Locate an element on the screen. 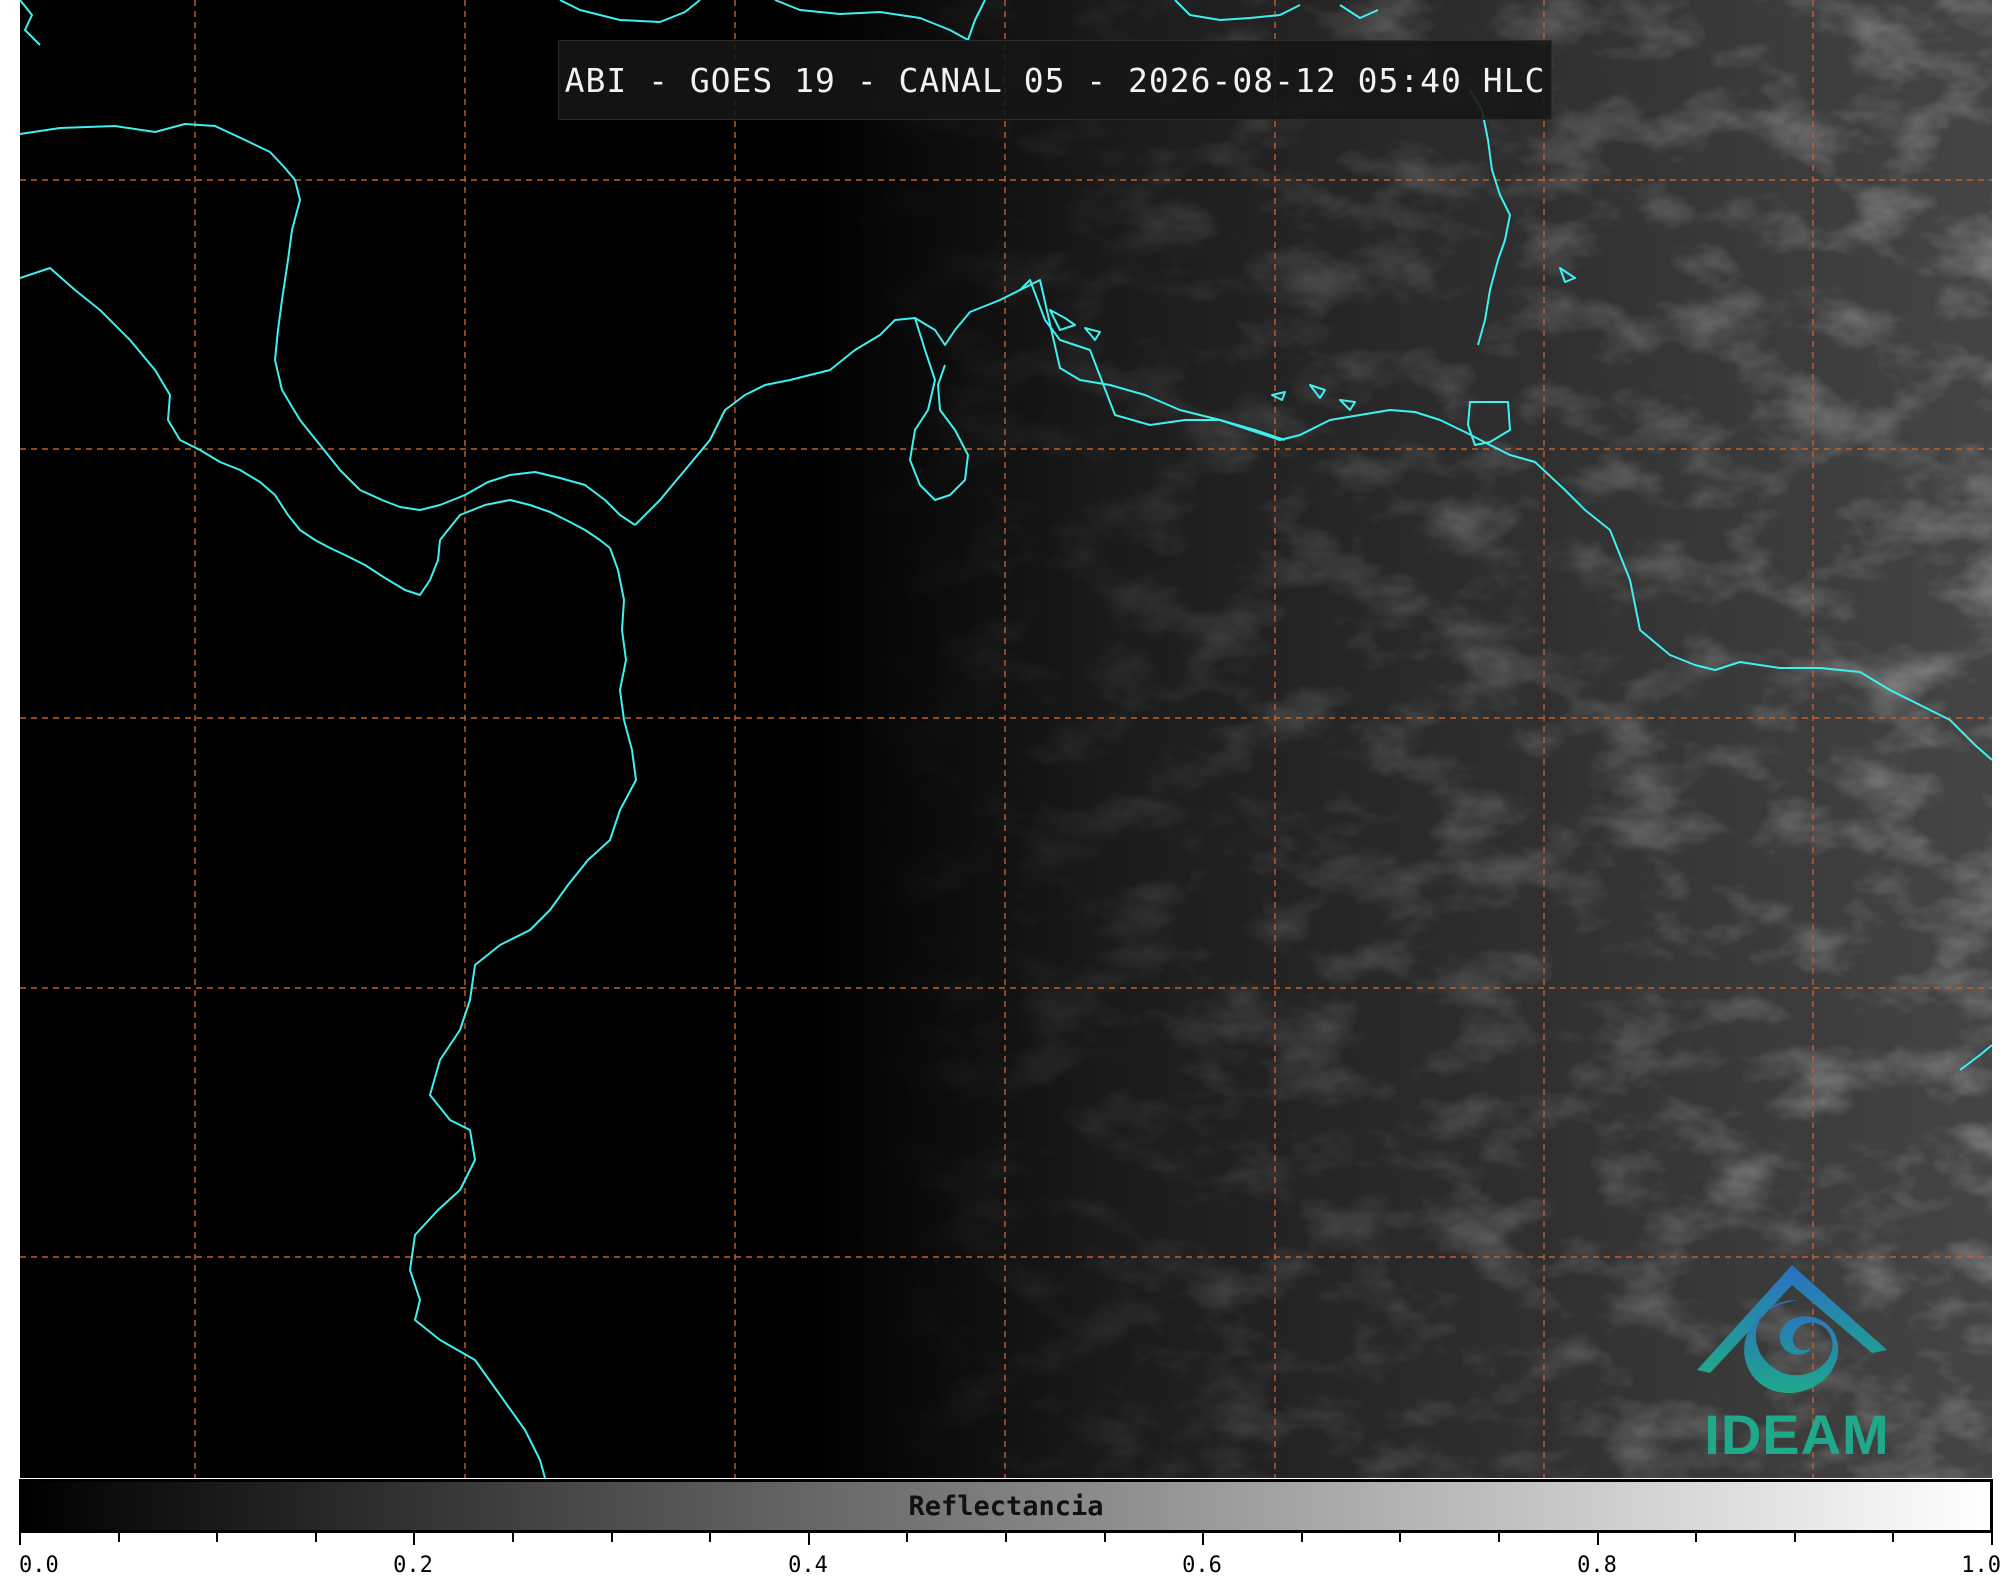  colorbar-tick-label: 0.4 is located at coordinates (808, 1565).